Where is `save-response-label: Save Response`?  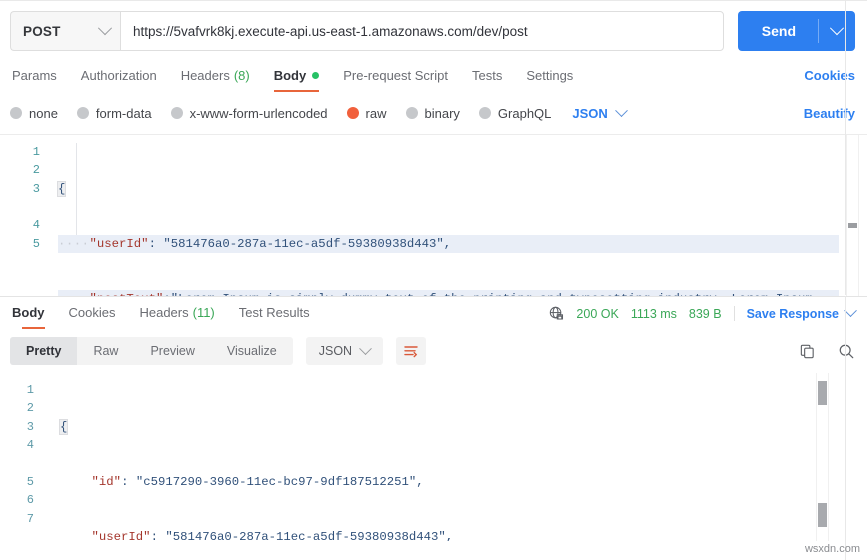
save-response-label: Save Response is located at coordinates (792, 313).